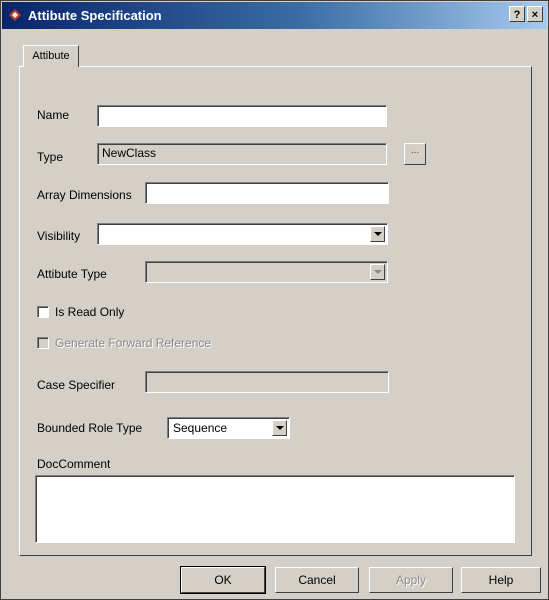 This screenshot has width=549, height=600. Describe the element at coordinates (275, 509) in the screenshot. I see `doc-comment-textarea` at that location.